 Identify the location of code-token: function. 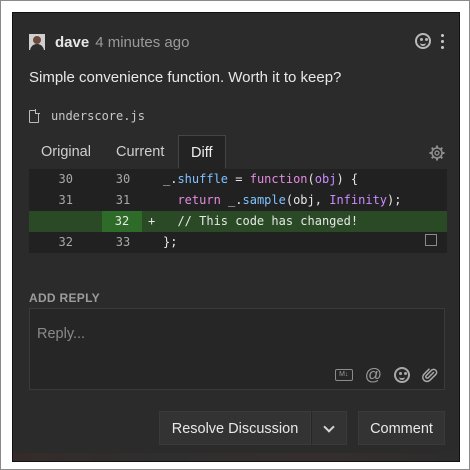
(278, 179).